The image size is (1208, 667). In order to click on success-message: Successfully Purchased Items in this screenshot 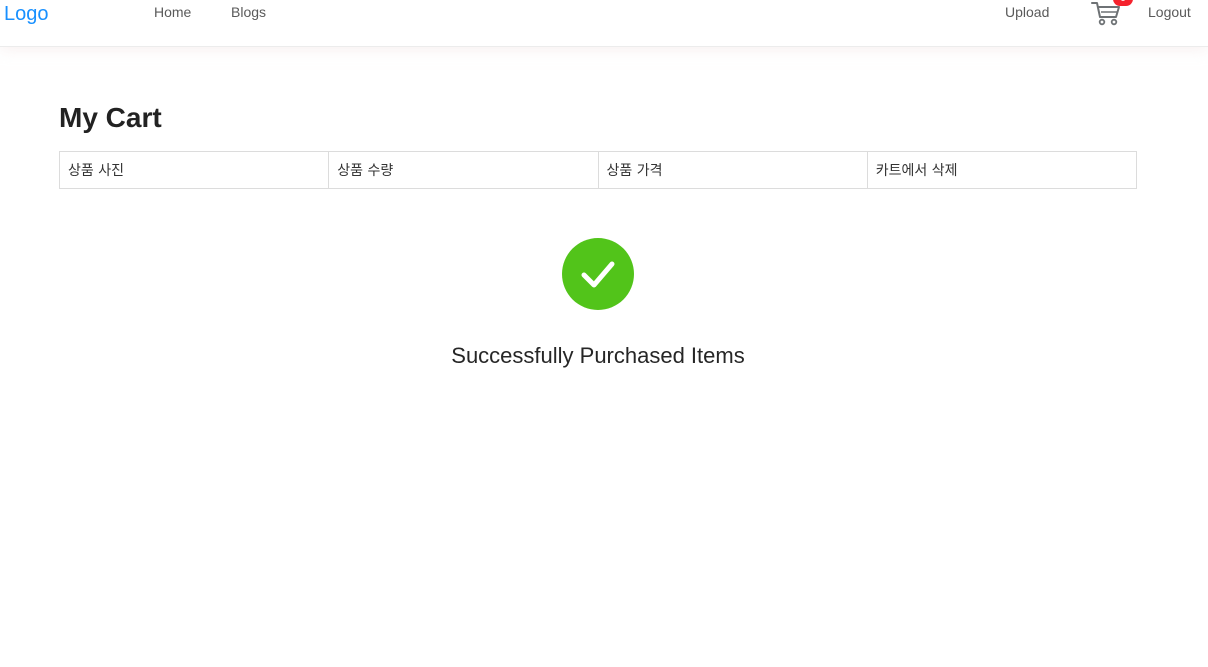, I will do `click(598, 355)`.